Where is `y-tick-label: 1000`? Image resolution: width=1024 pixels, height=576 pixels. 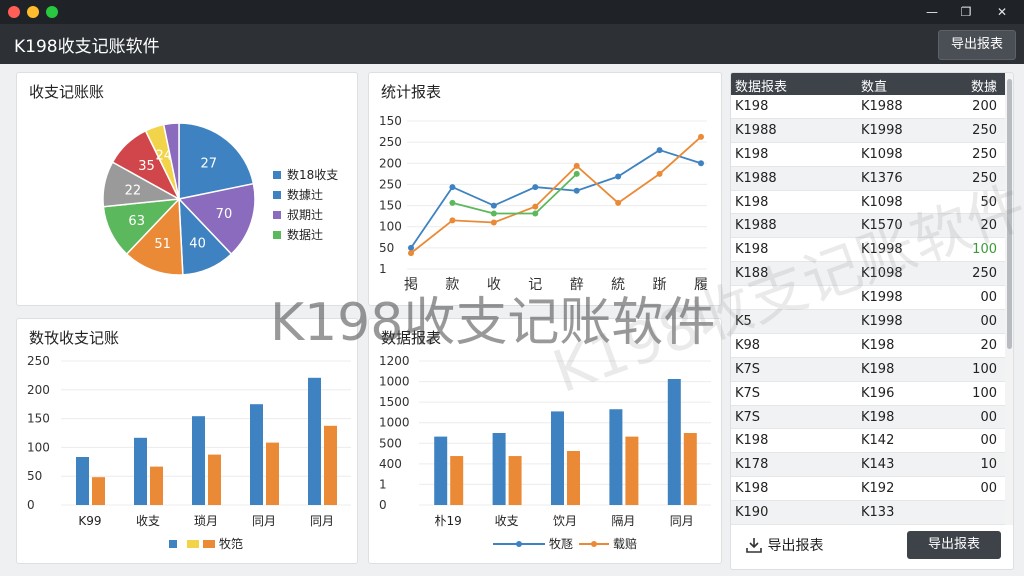
y-tick-label: 1000 is located at coordinates (394, 382).